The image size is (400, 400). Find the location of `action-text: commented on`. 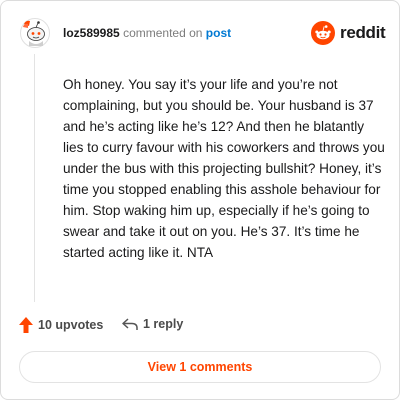

action-text: commented on is located at coordinates (163, 33).